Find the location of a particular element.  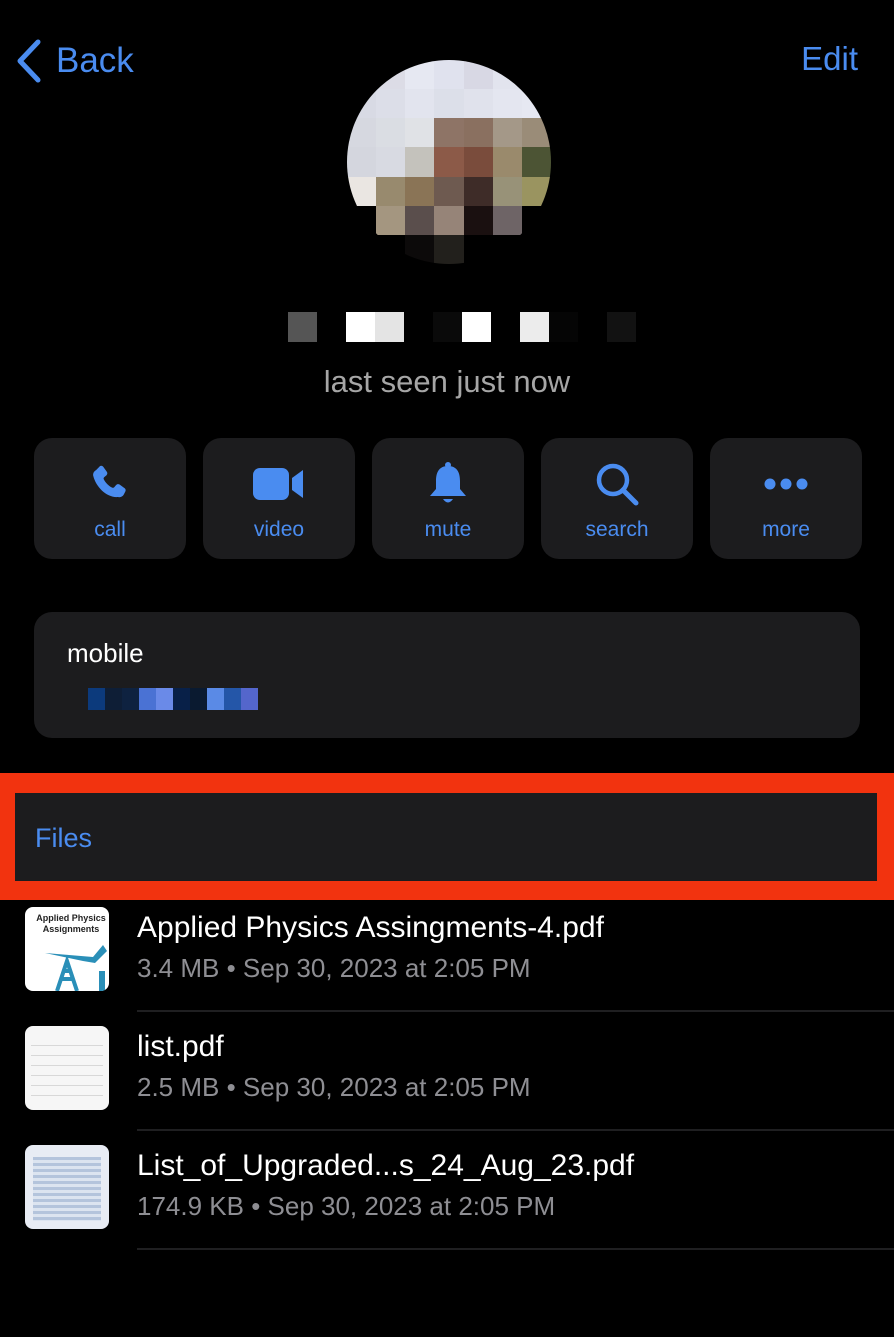

search-label: search is located at coordinates (617, 529).